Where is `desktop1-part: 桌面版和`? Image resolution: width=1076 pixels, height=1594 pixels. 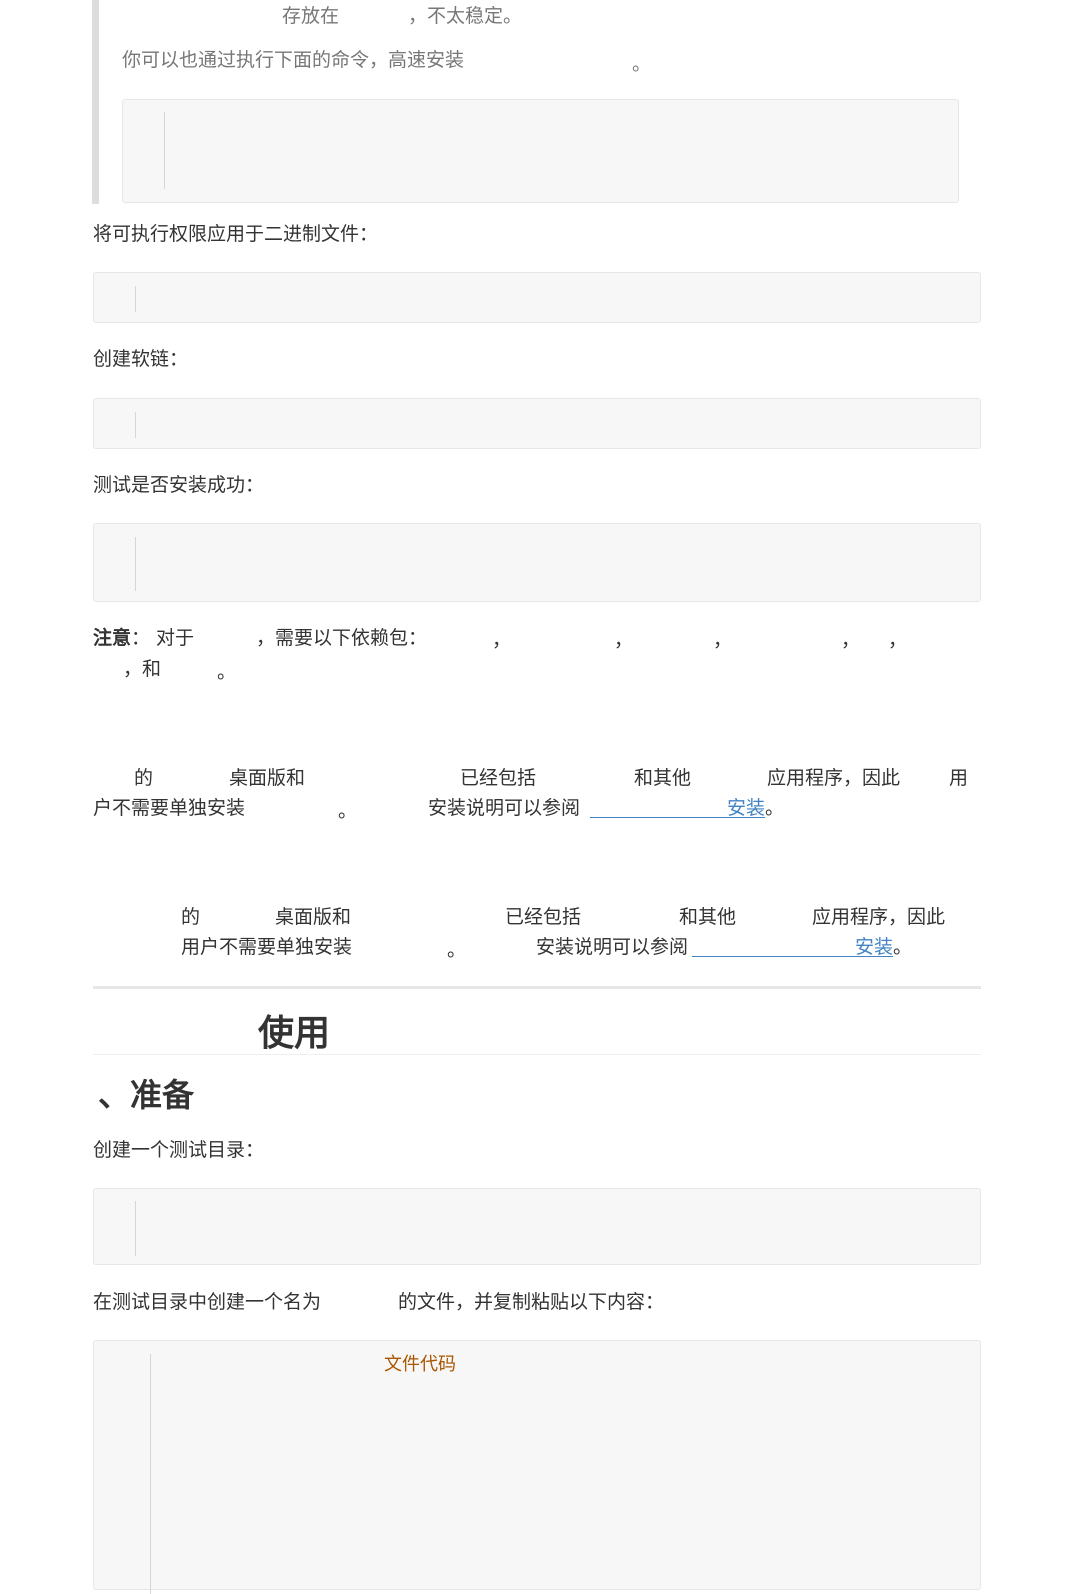
desktop1-part: 桌面版和 is located at coordinates (267, 778).